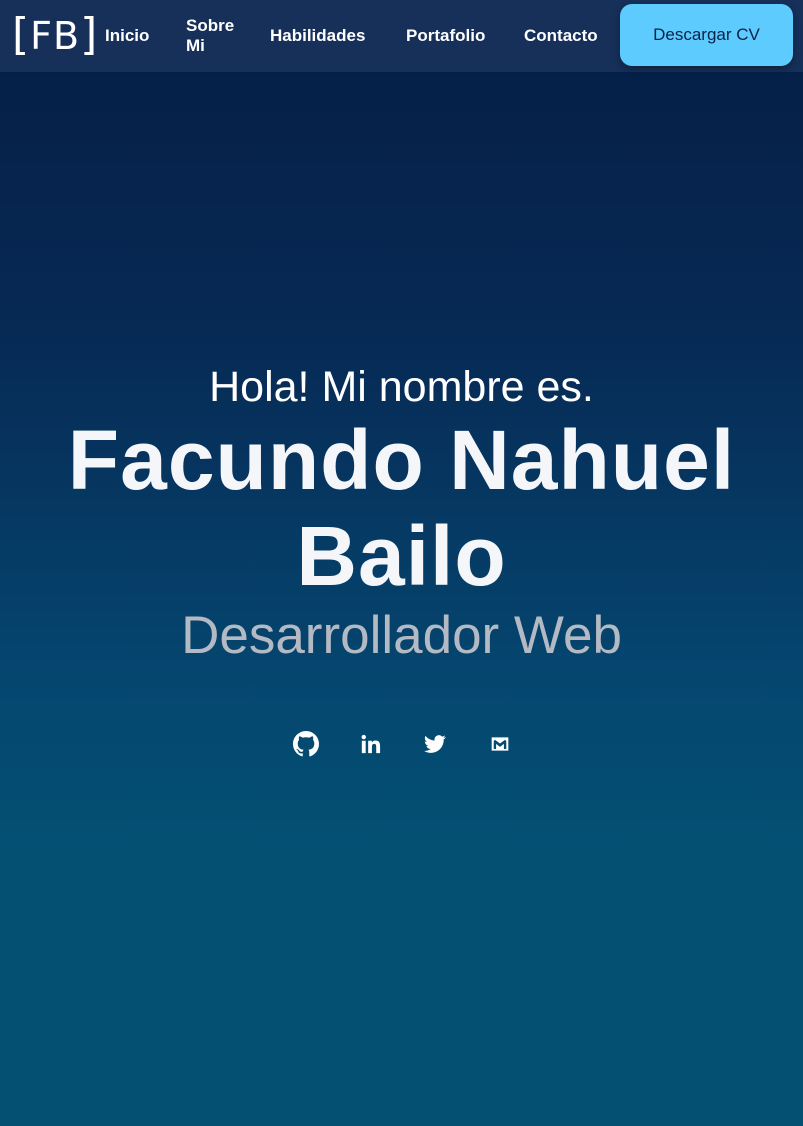  Describe the element at coordinates (706, 35) in the screenshot. I see `download-cv-button: Descargar CV` at that location.